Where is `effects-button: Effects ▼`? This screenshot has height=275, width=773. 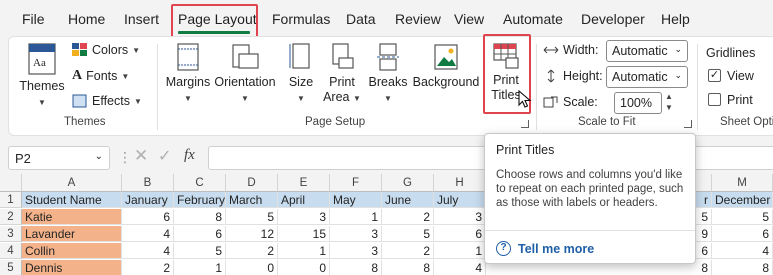 effects-button: Effects ▼ is located at coordinates (107, 101).